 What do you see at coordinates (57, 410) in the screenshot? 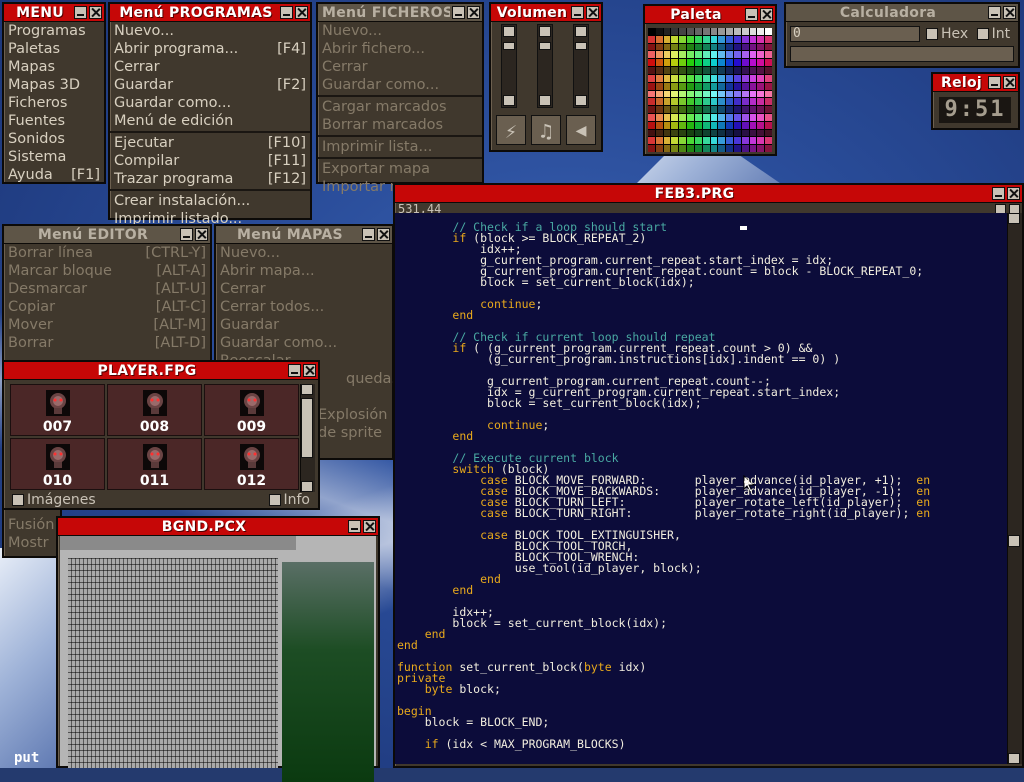
I see `sprite-cell: 007` at bounding box center [57, 410].